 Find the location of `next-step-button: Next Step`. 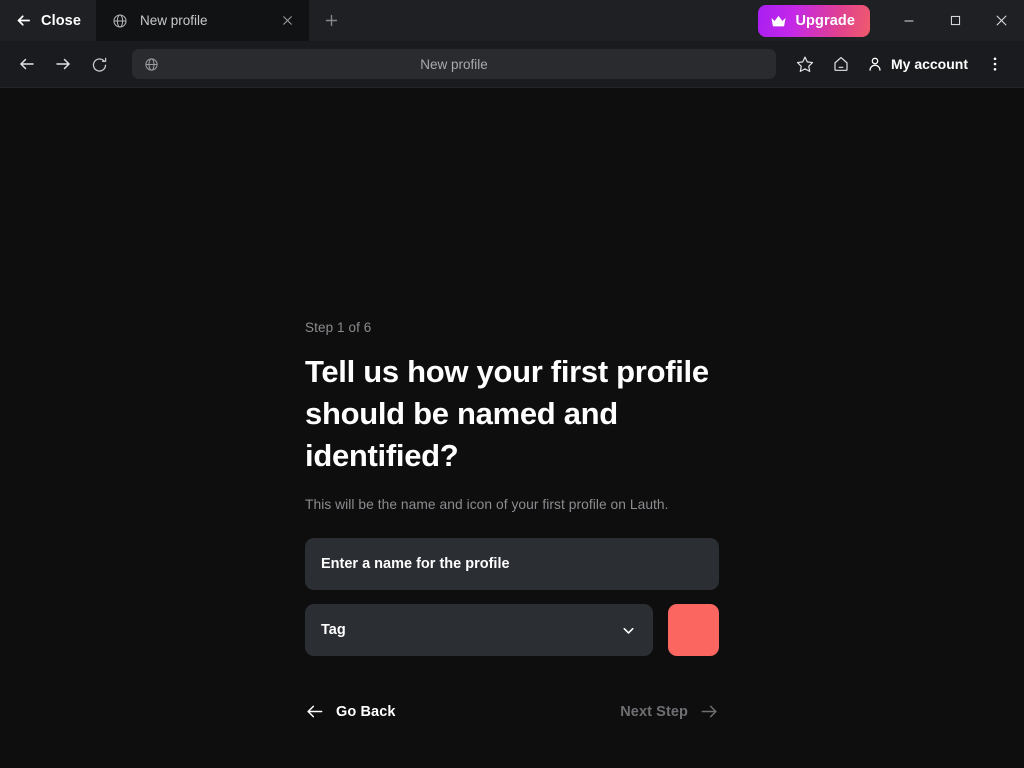

next-step-button: Next Step is located at coordinates (669, 711).